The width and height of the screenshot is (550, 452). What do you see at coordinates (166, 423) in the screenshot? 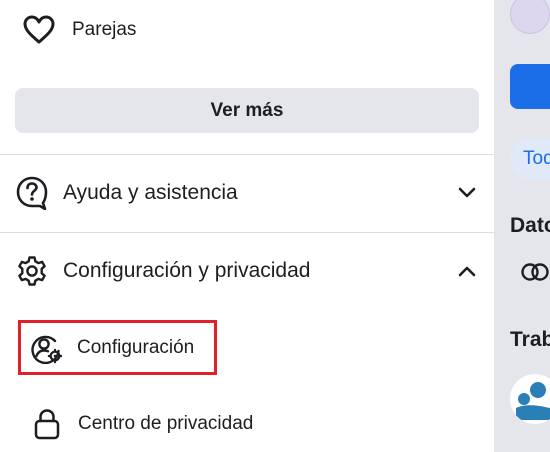
I see `centro-privacidad-label: Centro de privacidad` at bounding box center [166, 423].